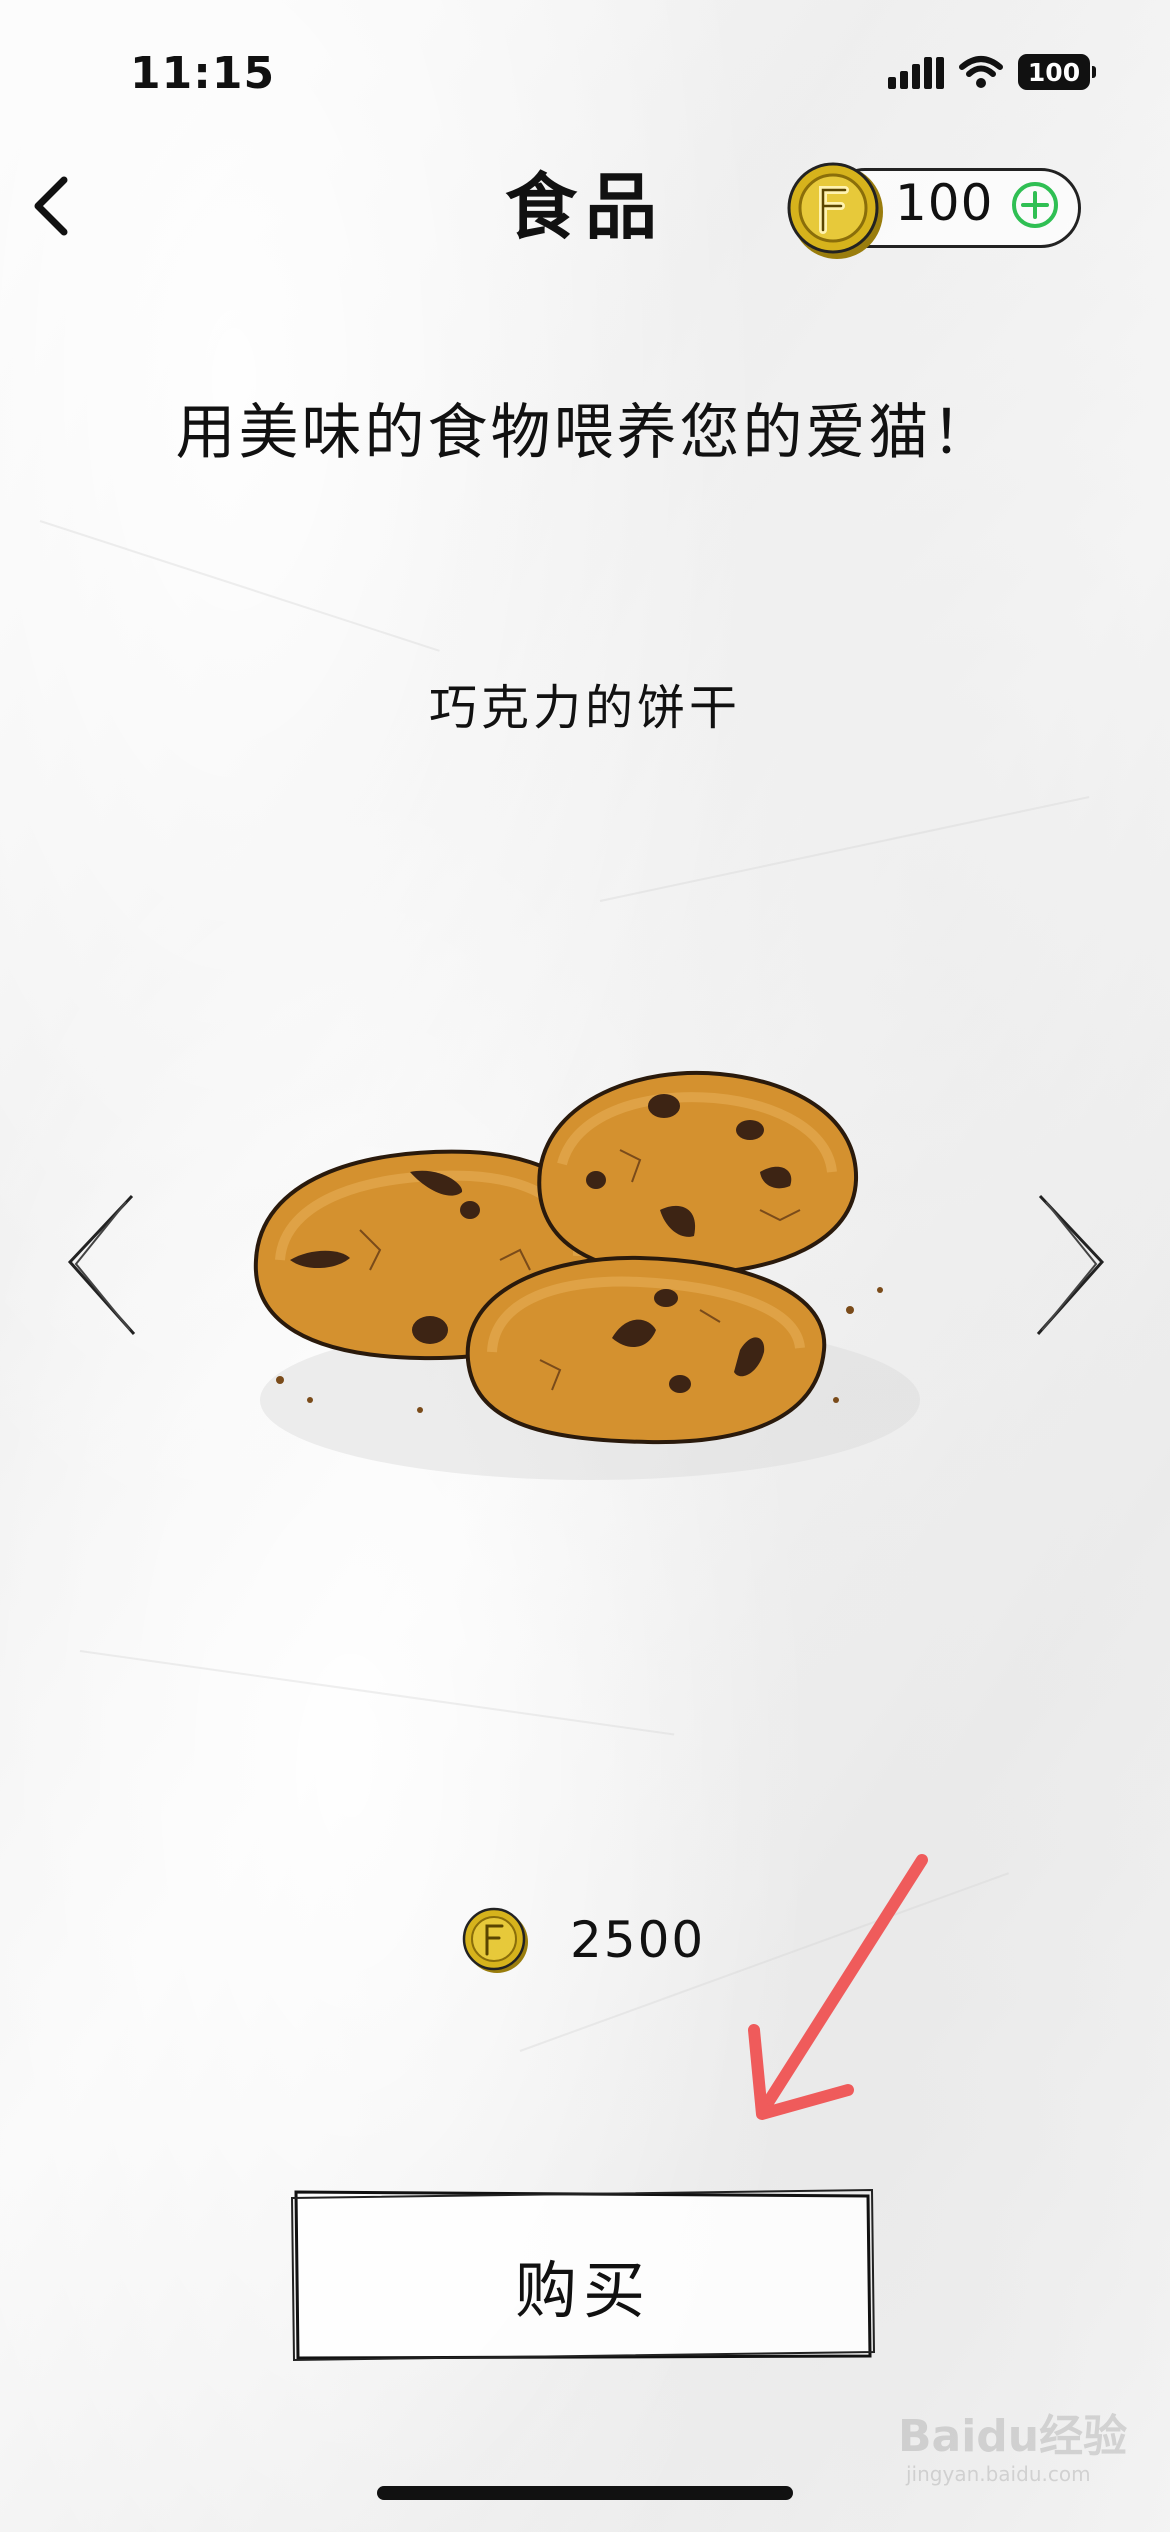 The height and width of the screenshot is (2532, 1170). I want to click on watermark-url: jingyan.baidu.com, so click(998, 2474).